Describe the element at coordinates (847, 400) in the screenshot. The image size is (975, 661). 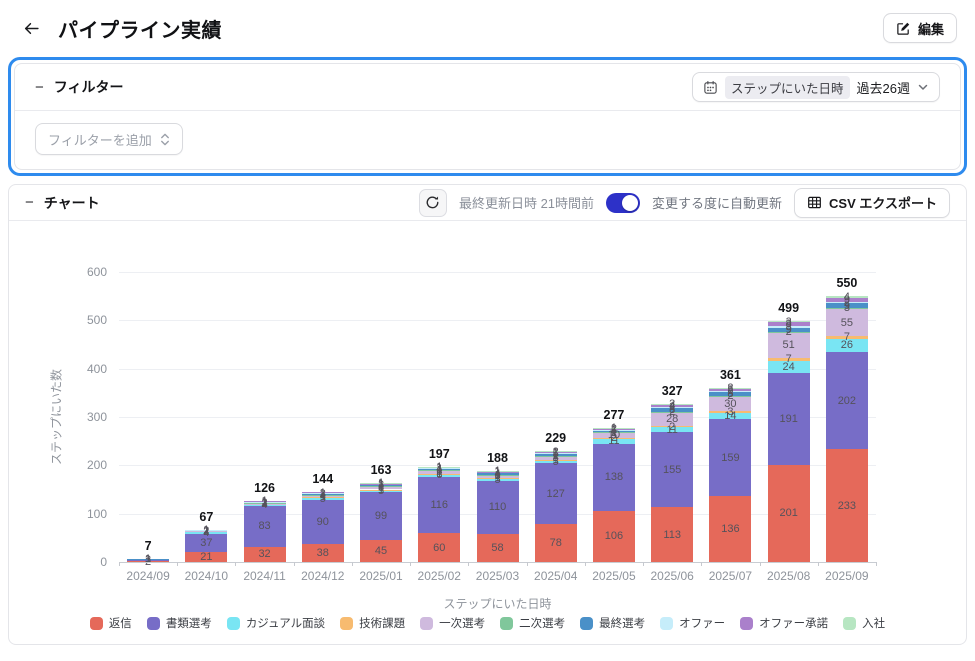
I see `segment-value-label: 202` at that location.